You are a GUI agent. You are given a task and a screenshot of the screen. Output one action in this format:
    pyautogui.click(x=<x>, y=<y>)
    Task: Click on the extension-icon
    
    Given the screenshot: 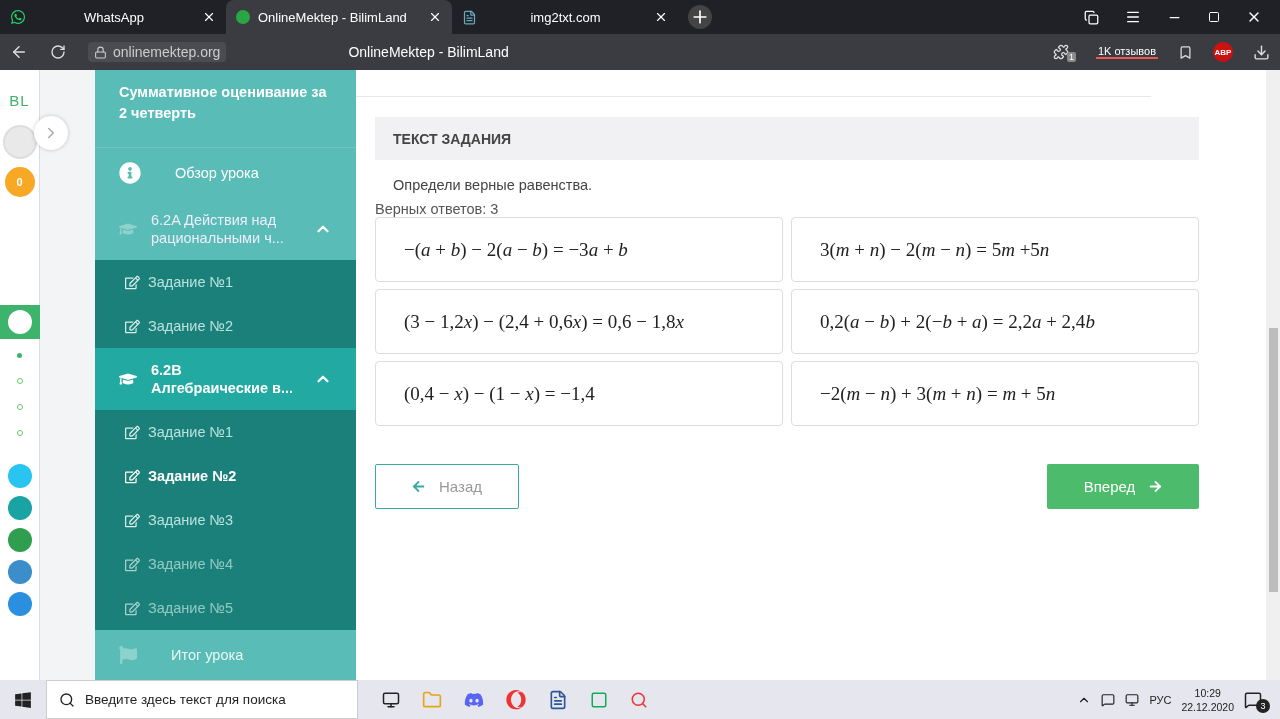 What is the action you would take?
    pyautogui.click(x=1060, y=52)
    